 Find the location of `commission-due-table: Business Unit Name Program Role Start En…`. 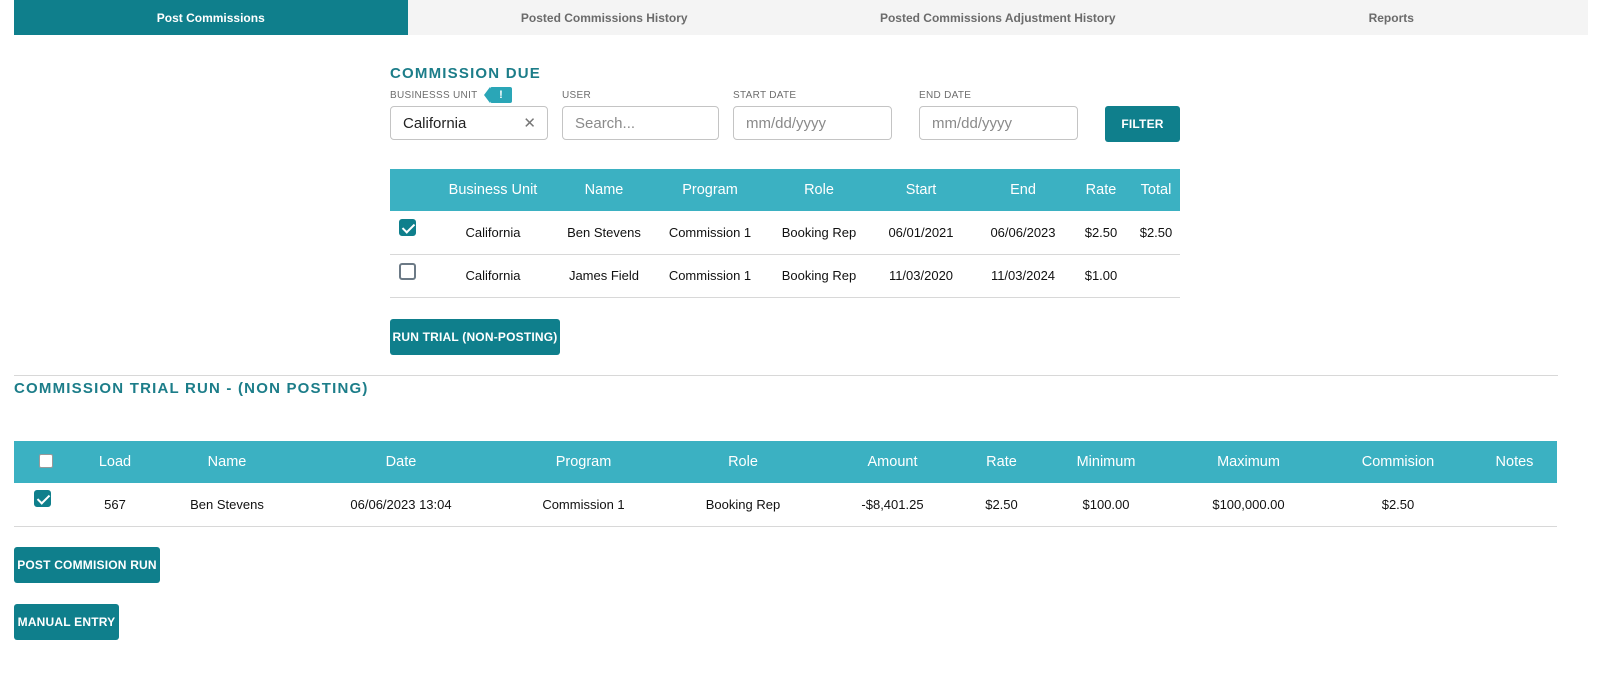

commission-due-table: Business Unit Name Program Role Start En… is located at coordinates (785, 233).